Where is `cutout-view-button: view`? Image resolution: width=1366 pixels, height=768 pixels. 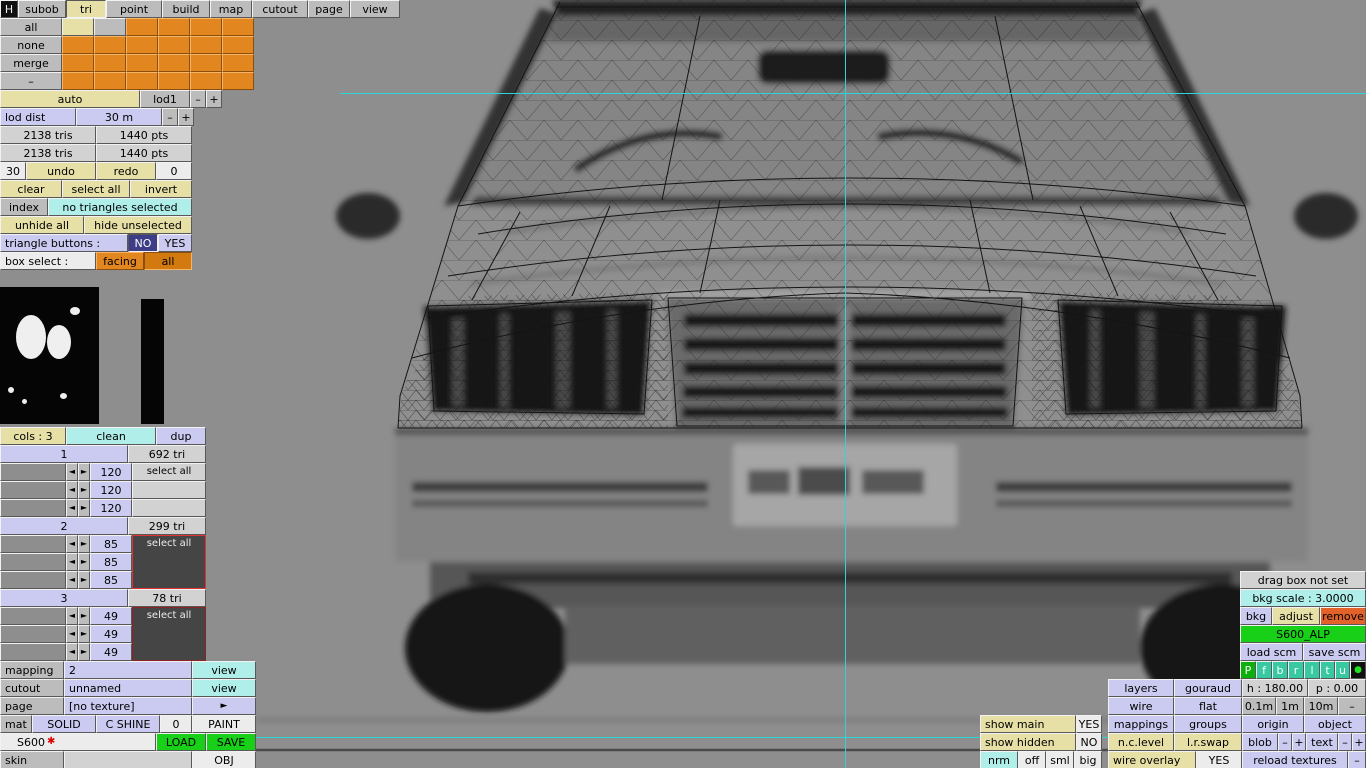
cutout-view-button: view is located at coordinates (224, 688).